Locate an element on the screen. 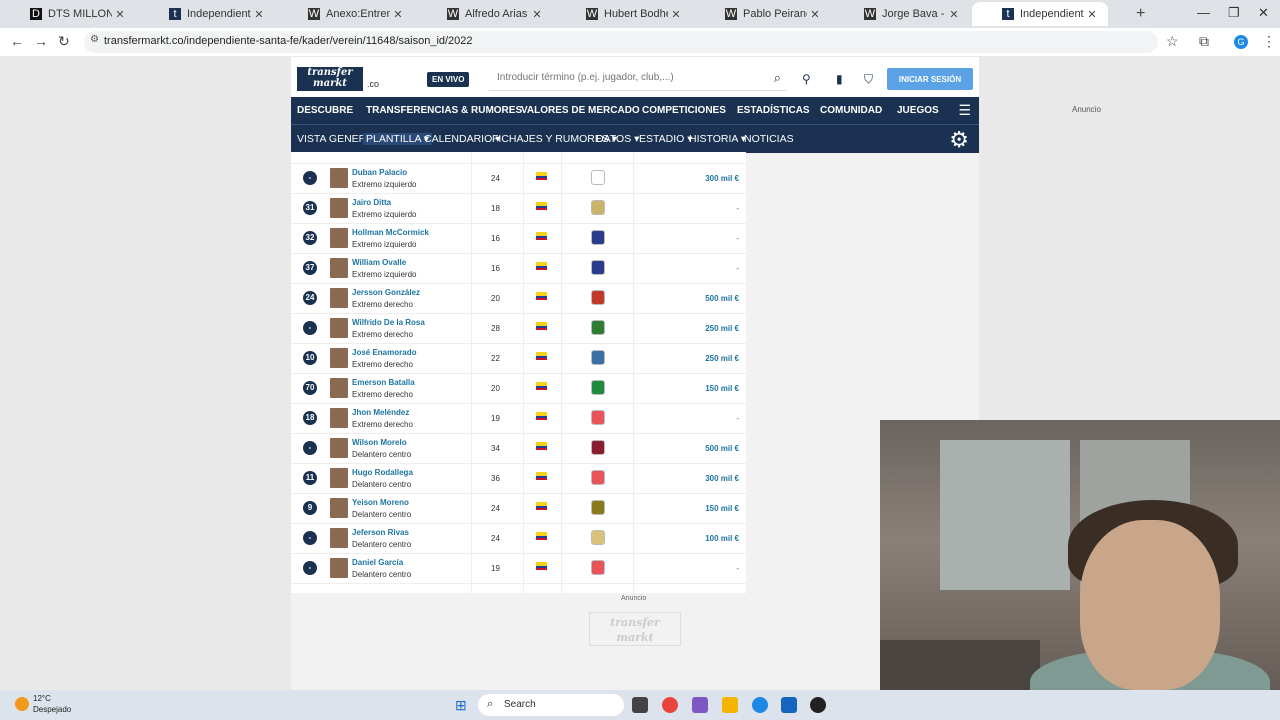 This screenshot has height=720, width=1280. table-row: 32 Hollman McCormick Extremo izquierdo 16 - is located at coordinates (518, 238).